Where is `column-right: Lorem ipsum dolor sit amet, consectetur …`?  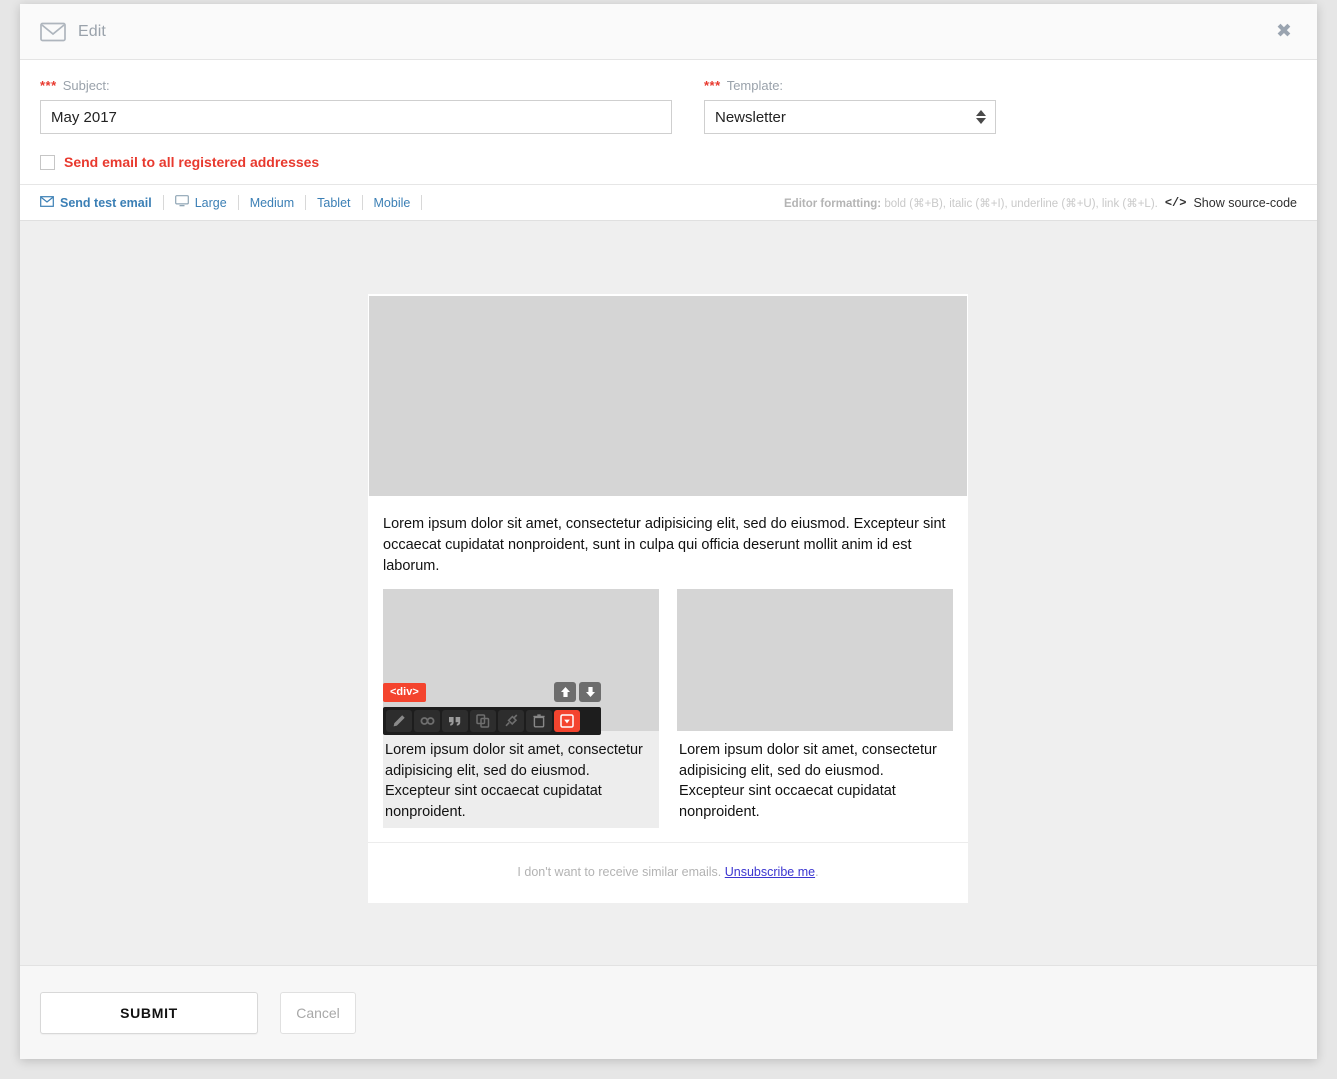 column-right: Lorem ipsum dolor sit amet, consectetur … is located at coordinates (815, 708).